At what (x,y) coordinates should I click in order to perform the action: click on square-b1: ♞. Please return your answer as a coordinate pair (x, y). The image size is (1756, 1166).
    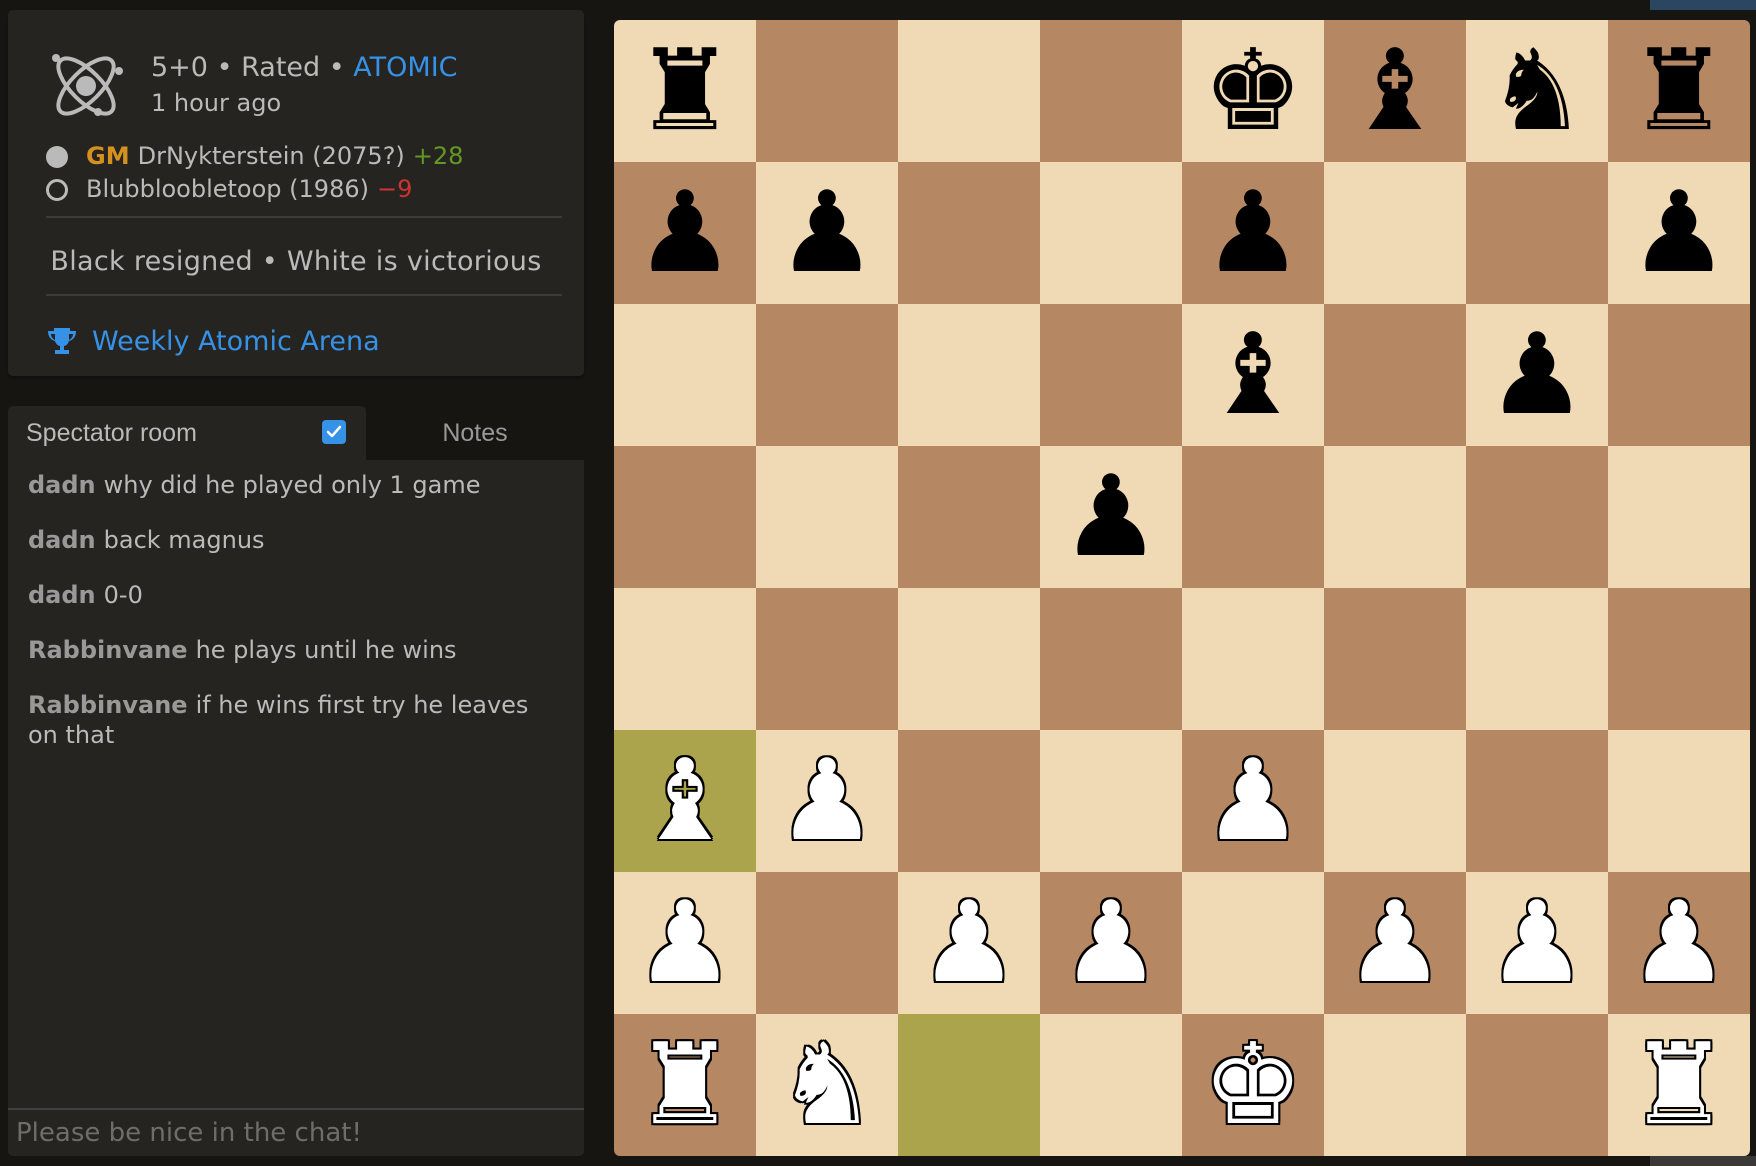
    Looking at the image, I should click on (827, 1085).